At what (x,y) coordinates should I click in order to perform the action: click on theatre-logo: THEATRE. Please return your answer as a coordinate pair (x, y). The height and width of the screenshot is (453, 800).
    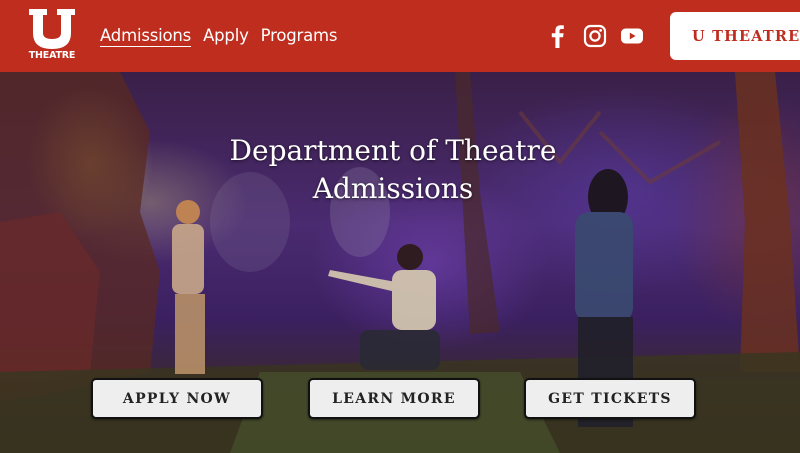
    Looking at the image, I should click on (52, 36).